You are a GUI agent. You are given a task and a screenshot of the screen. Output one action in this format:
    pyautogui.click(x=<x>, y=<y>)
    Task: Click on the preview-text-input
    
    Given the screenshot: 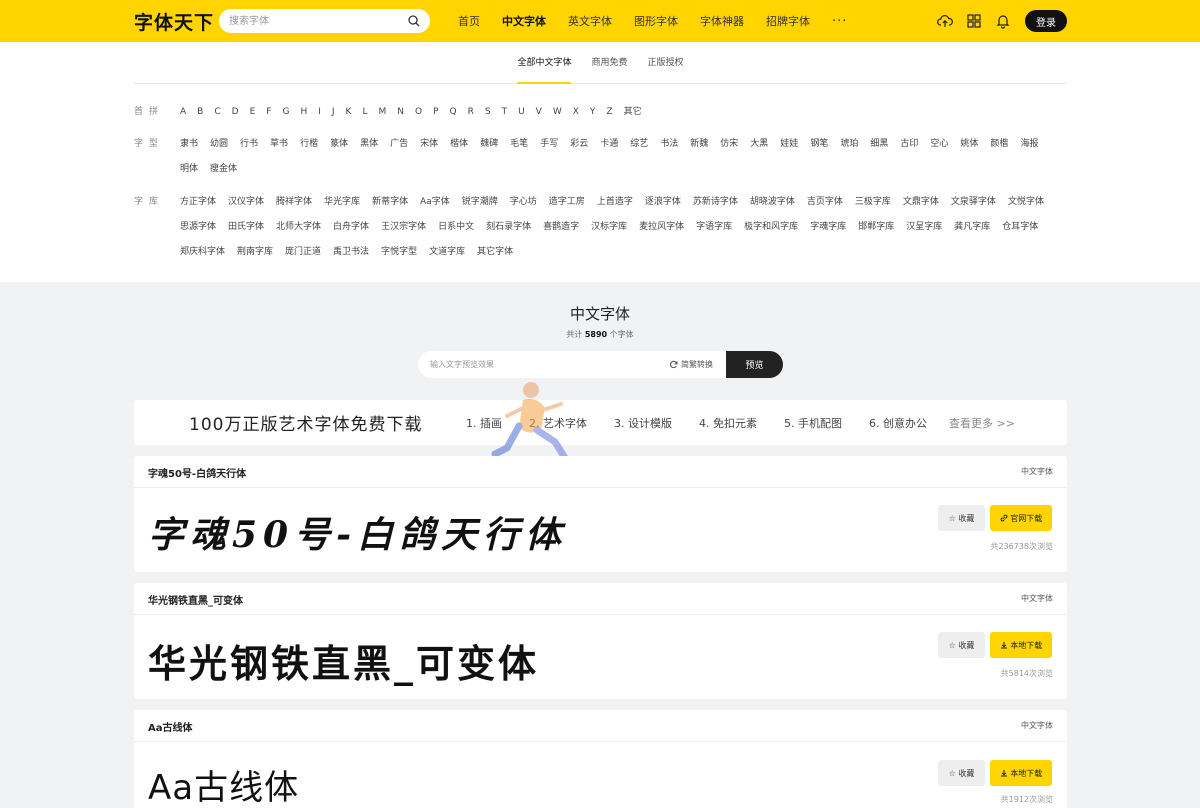 What is the action you would take?
    pyautogui.click(x=545, y=364)
    